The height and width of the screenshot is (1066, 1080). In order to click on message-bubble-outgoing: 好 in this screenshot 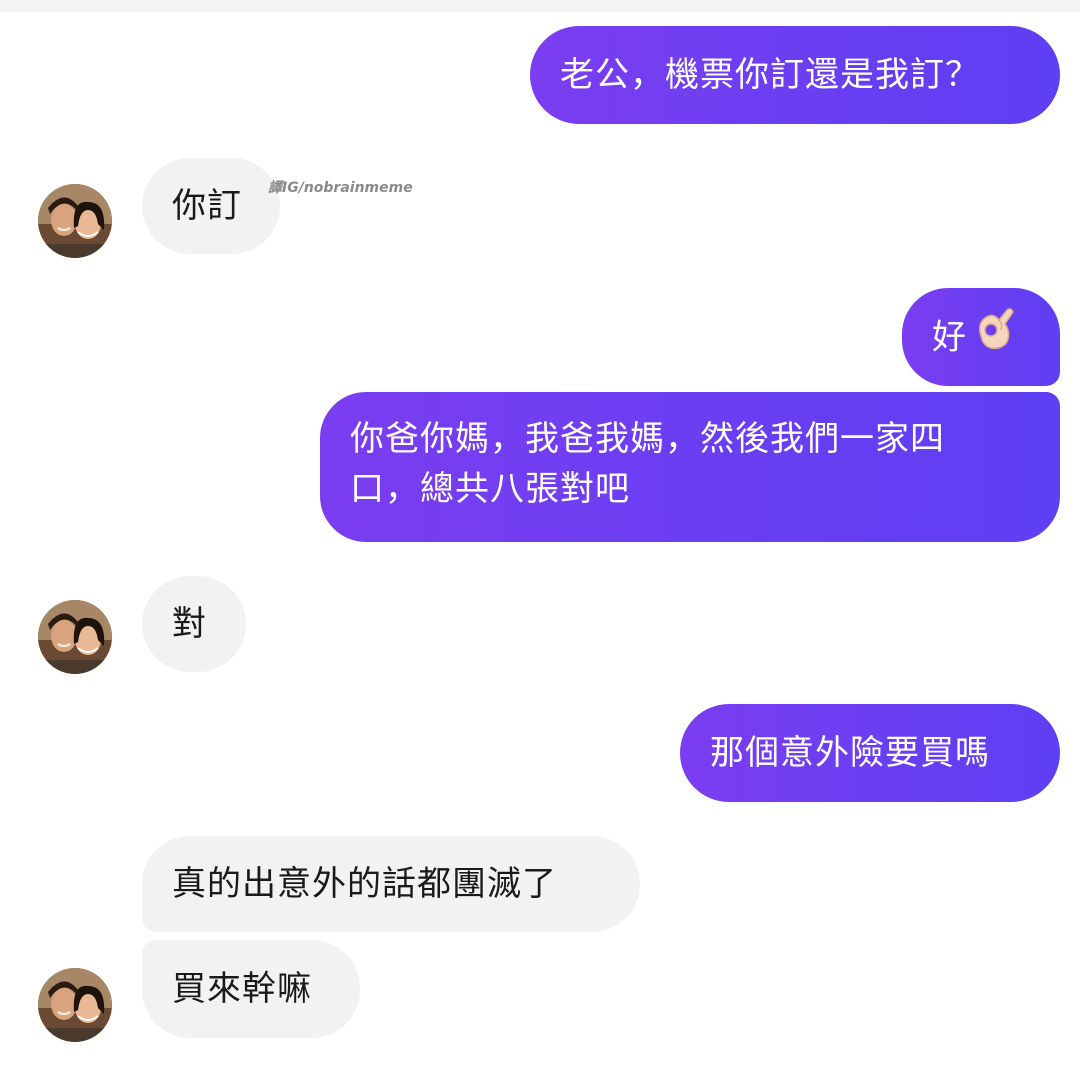, I will do `click(981, 337)`.